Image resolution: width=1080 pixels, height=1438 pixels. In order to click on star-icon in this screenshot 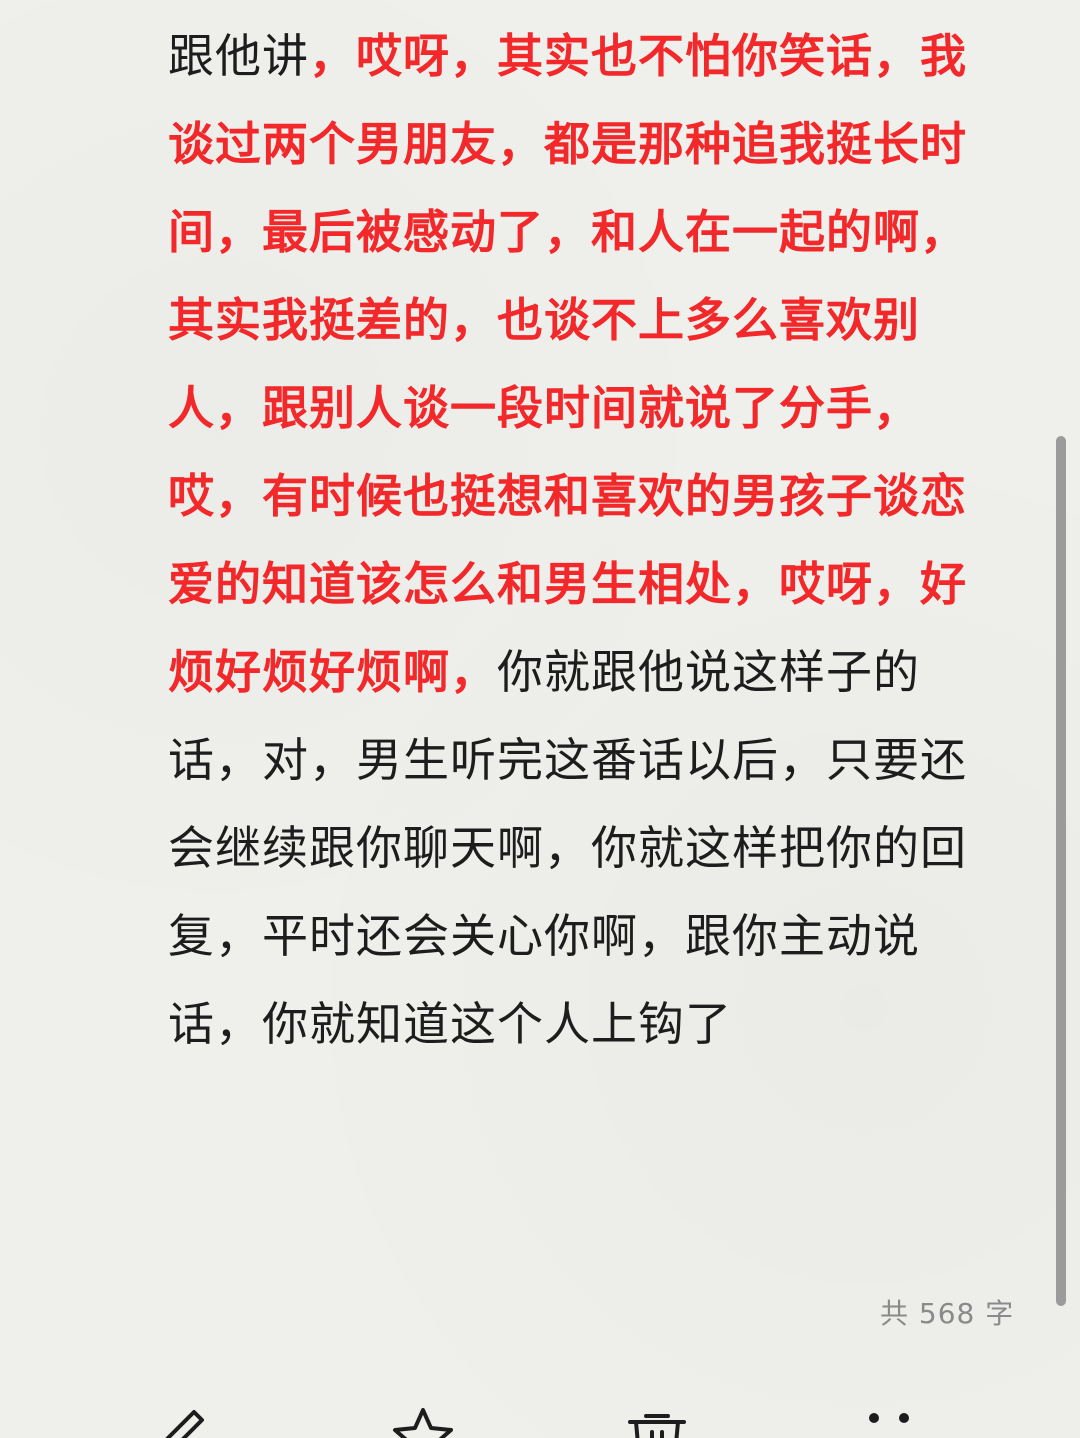, I will do `click(423, 1422)`.